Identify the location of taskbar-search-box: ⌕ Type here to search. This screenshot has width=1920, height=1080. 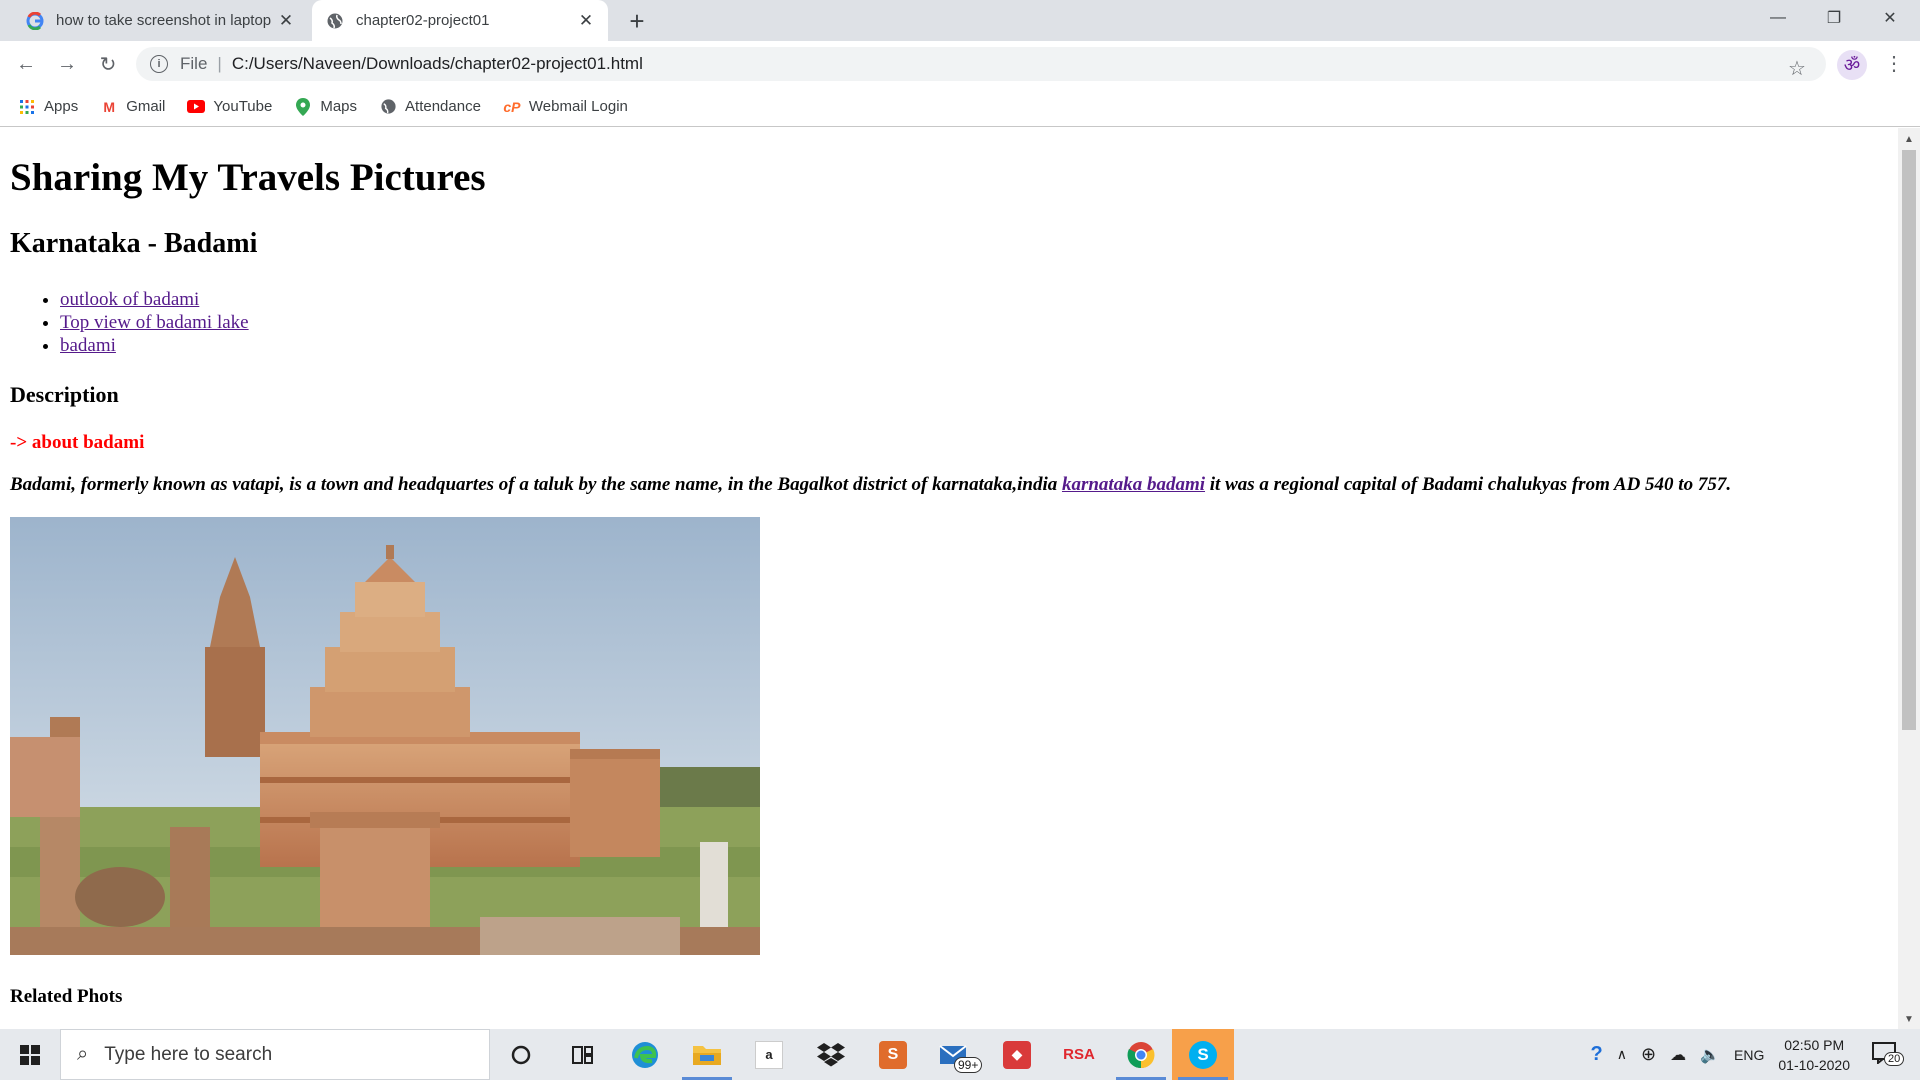
(275, 1054).